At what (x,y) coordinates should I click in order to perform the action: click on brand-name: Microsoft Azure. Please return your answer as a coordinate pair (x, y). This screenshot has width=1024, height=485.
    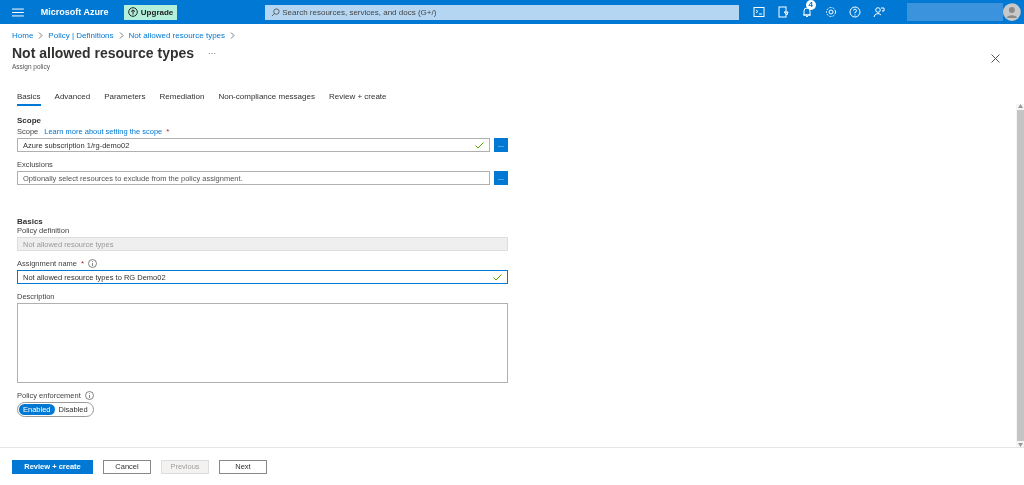
    Looking at the image, I should click on (76, 12).